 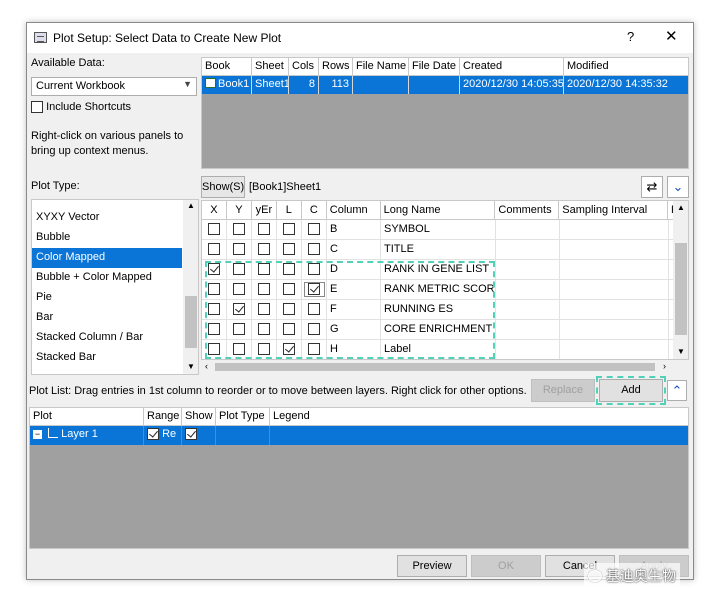 What do you see at coordinates (199, 435) in the screenshot?
I see `show-cell` at bounding box center [199, 435].